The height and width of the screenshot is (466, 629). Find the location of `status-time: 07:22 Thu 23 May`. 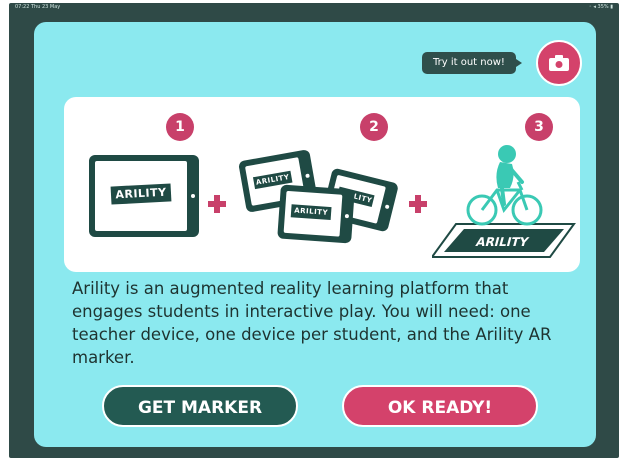

status-time: 07:22 Thu 23 May is located at coordinates (38, 7).